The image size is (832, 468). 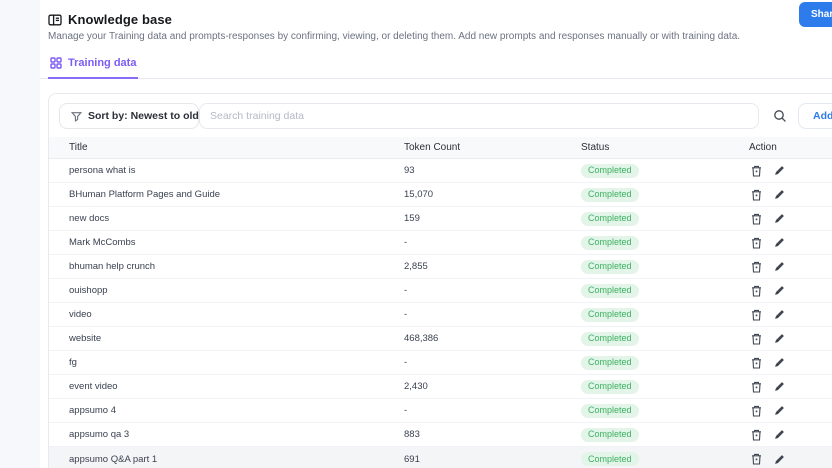 I want to click on table-row: website 468,386 Completed, so click(x=440, y=339).